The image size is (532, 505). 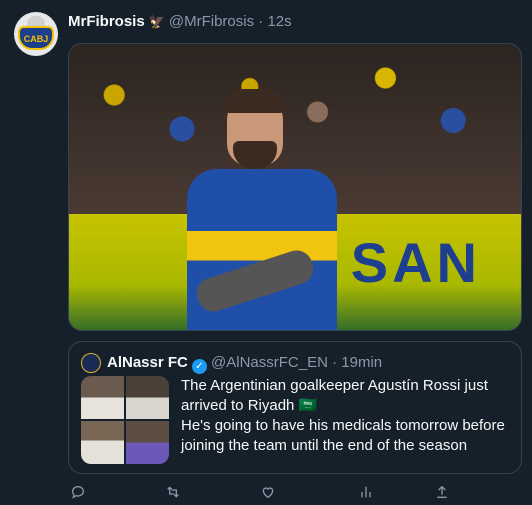 I want to click on bird-icon: 🦅, so click(x=156, y=21).